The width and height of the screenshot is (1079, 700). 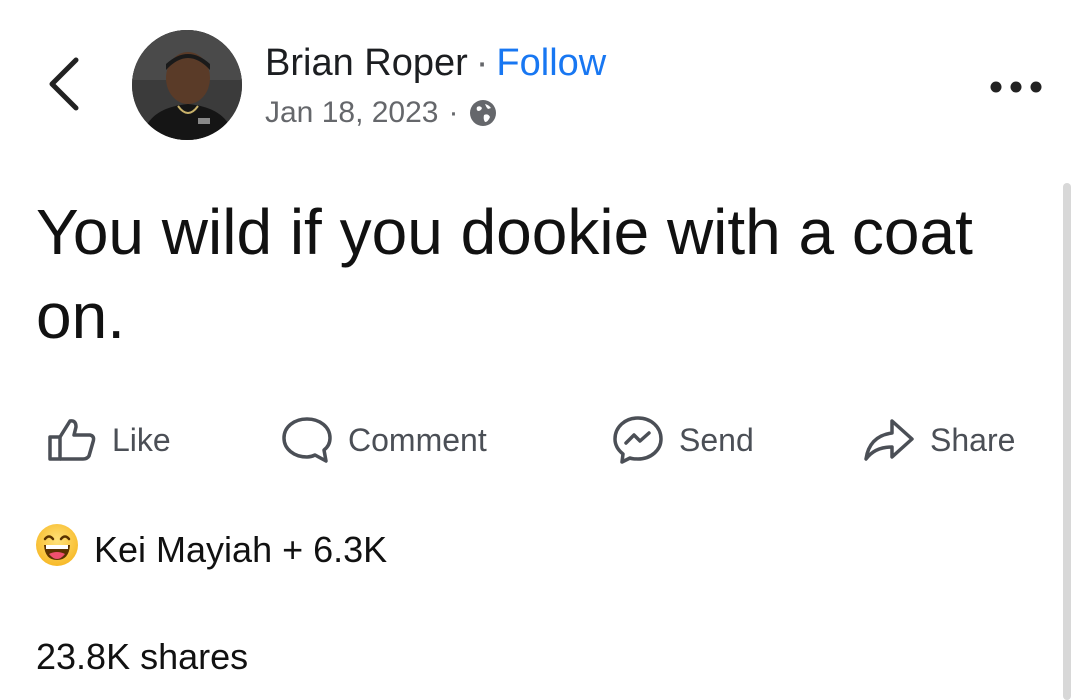 I want to click on comment-bubble-icon, so click(x=307, y=440).